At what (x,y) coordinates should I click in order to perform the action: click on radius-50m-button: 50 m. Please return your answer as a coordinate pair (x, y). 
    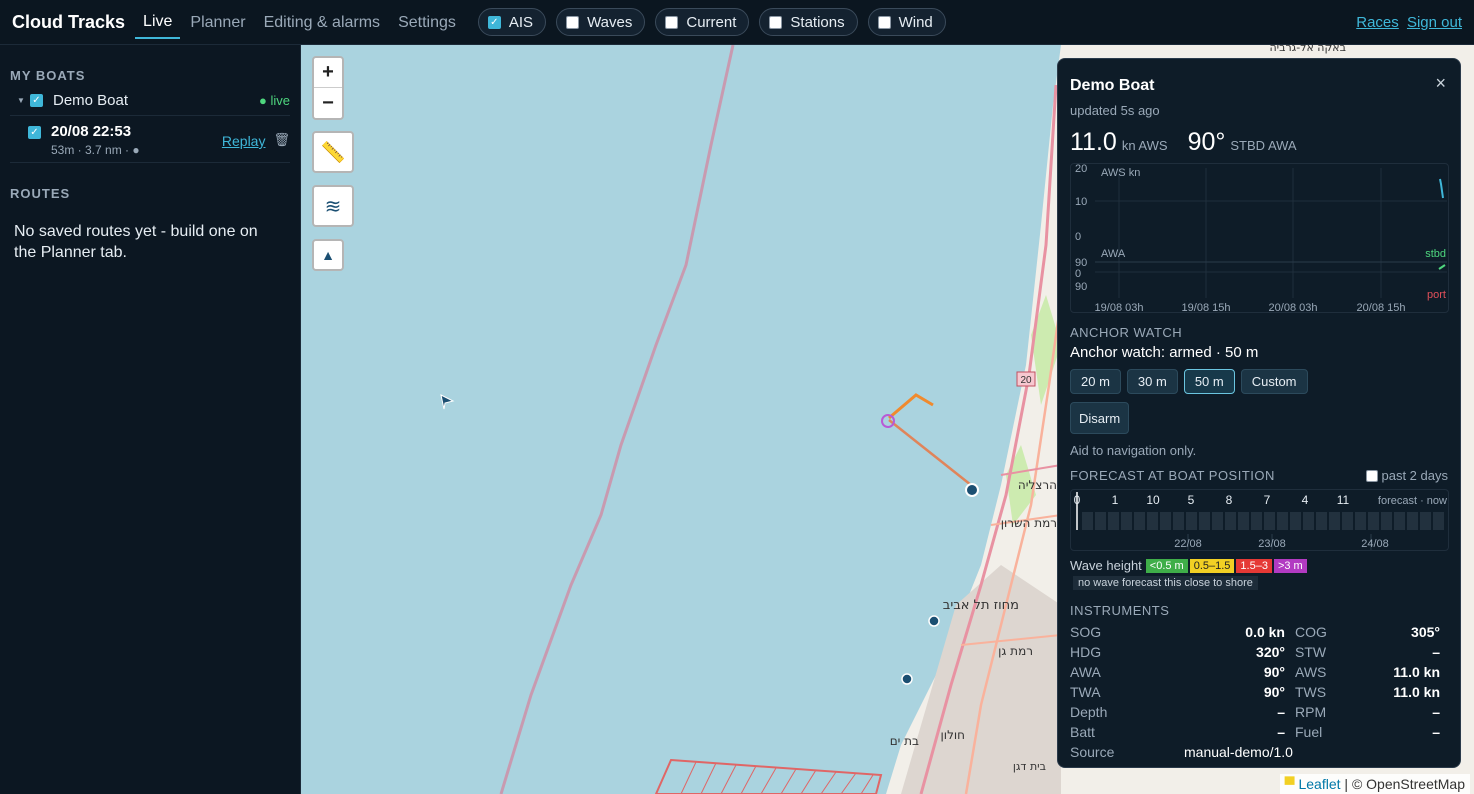
    Looking at the image, I should click on (1209, 381).